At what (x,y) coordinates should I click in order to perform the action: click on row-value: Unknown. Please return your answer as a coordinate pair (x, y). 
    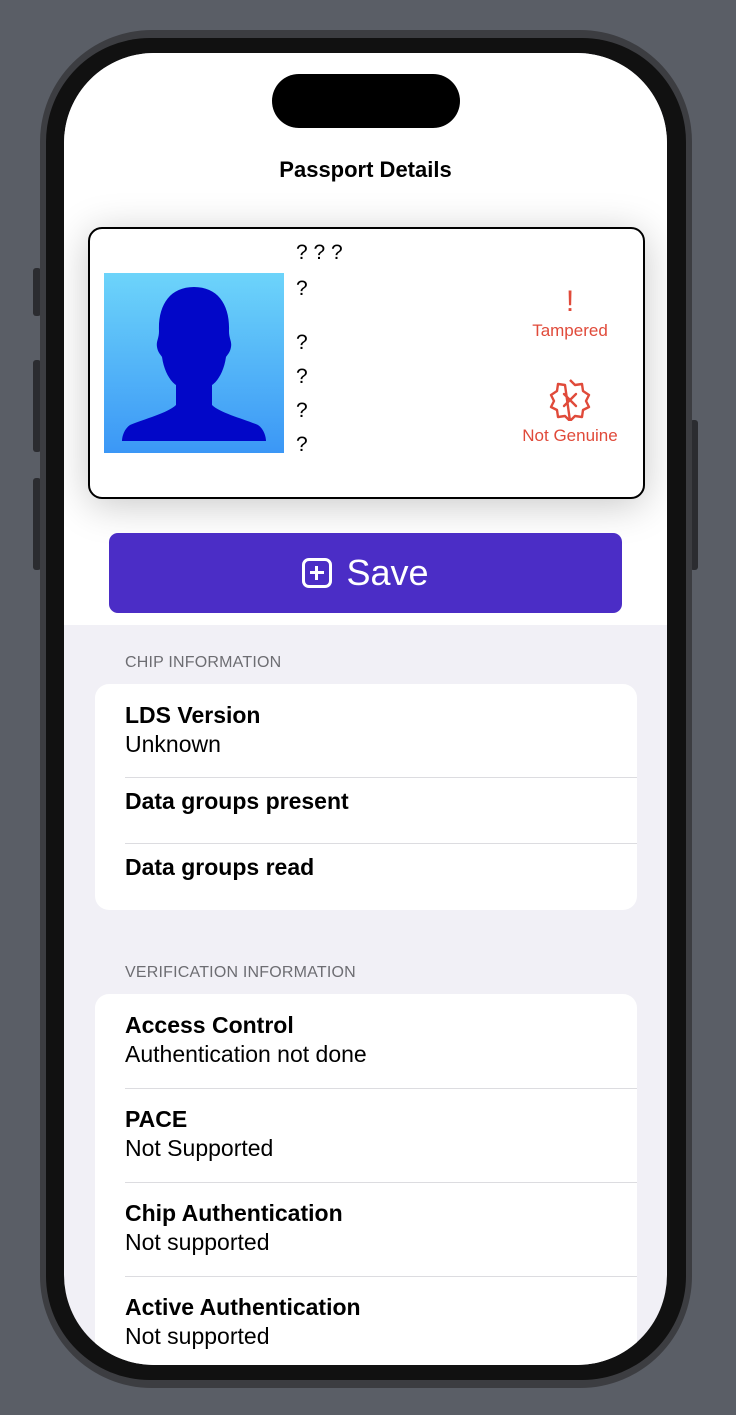
    Looking at the image, I should click on (173, 744).